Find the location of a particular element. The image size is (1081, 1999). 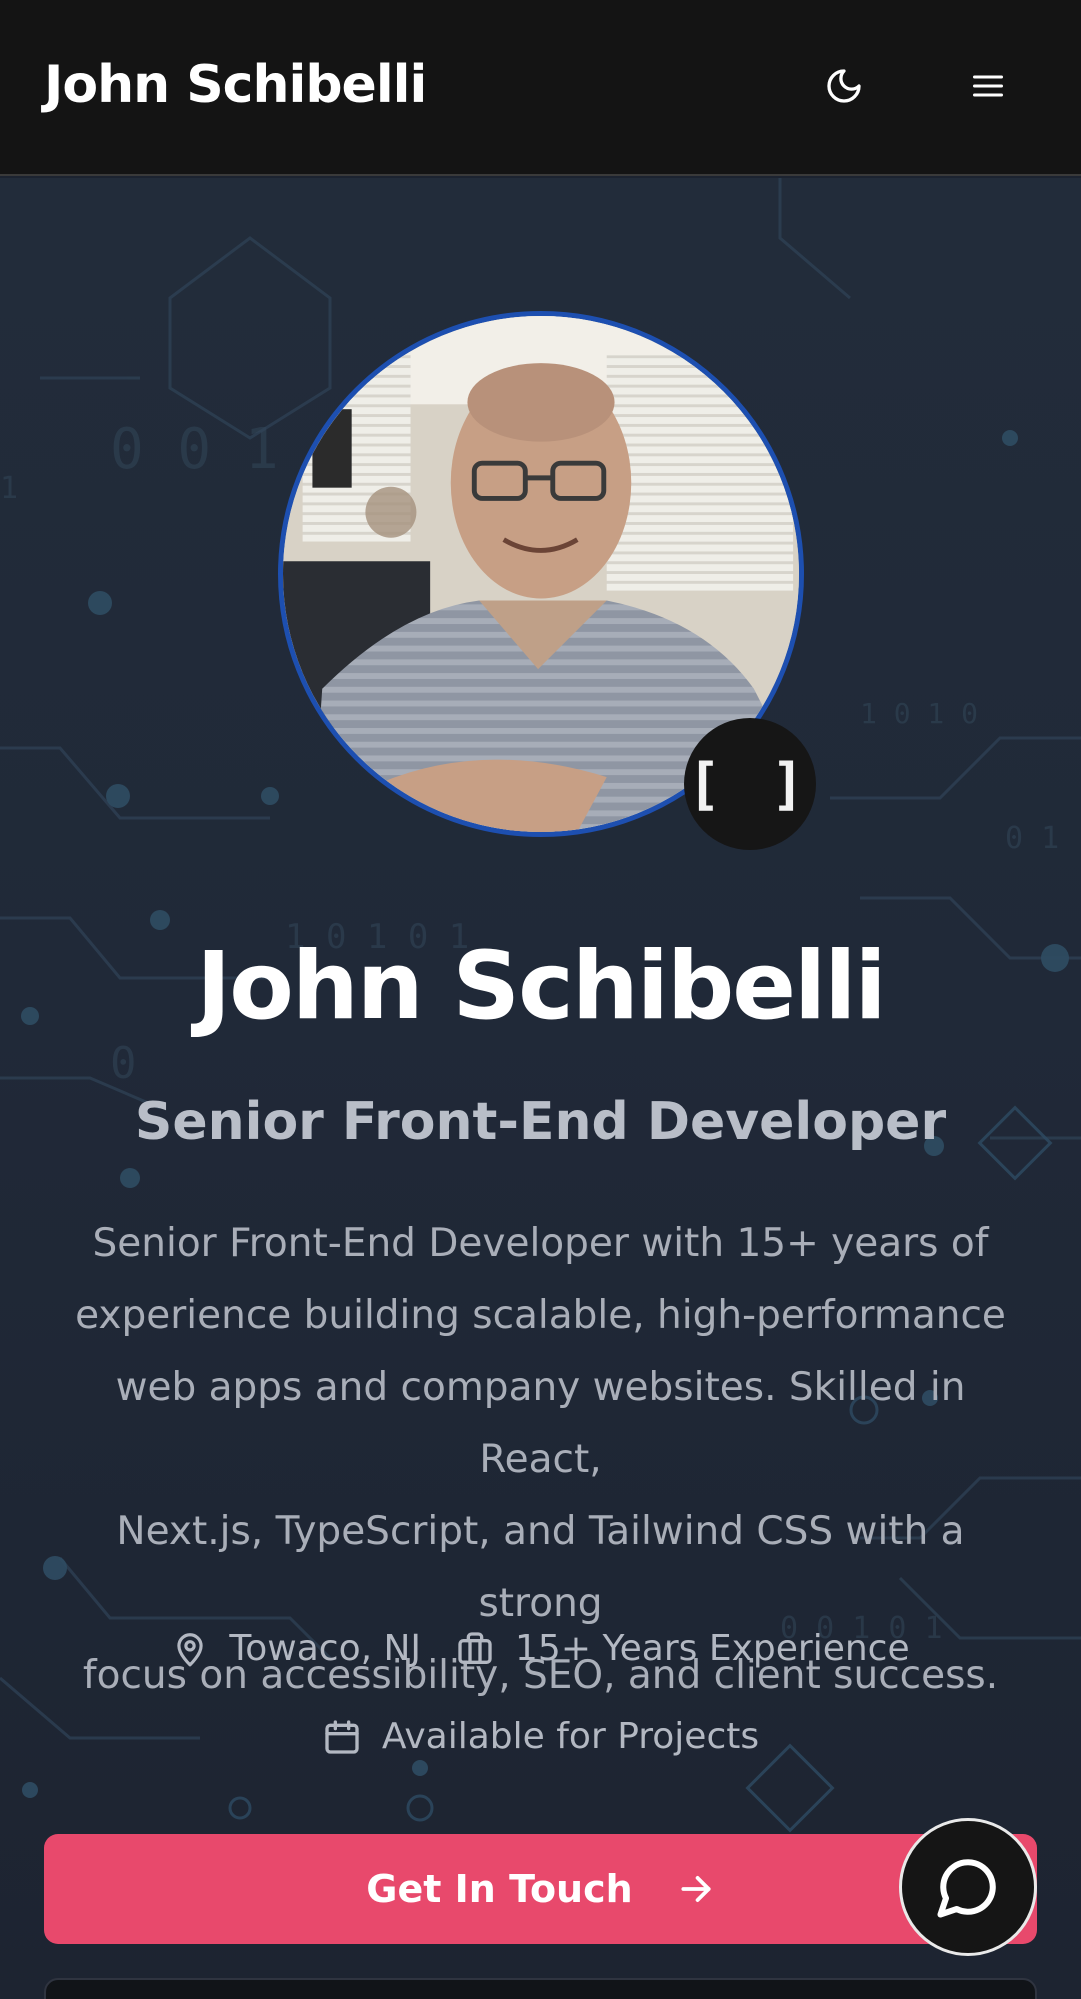

top-nav-bar: John Schibelli is located at coordinates (540, 88).